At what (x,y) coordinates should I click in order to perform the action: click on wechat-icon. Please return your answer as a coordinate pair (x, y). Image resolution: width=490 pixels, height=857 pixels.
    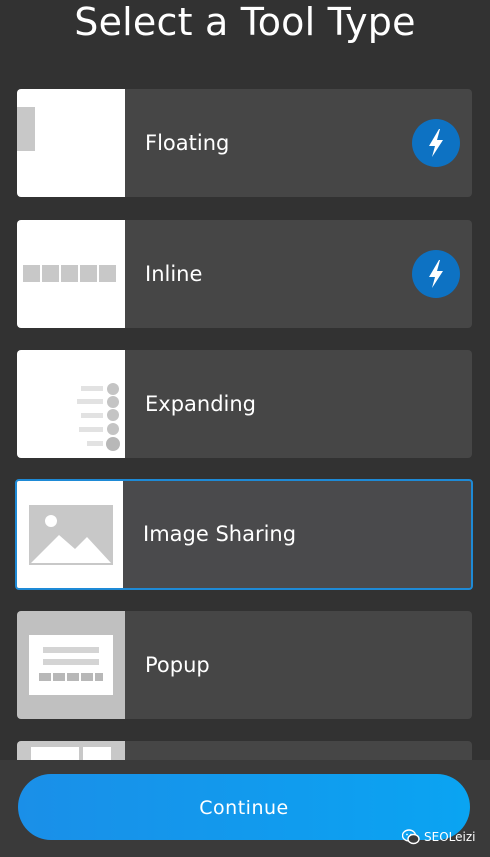
    Looking at the image, I should click on (410, 837).